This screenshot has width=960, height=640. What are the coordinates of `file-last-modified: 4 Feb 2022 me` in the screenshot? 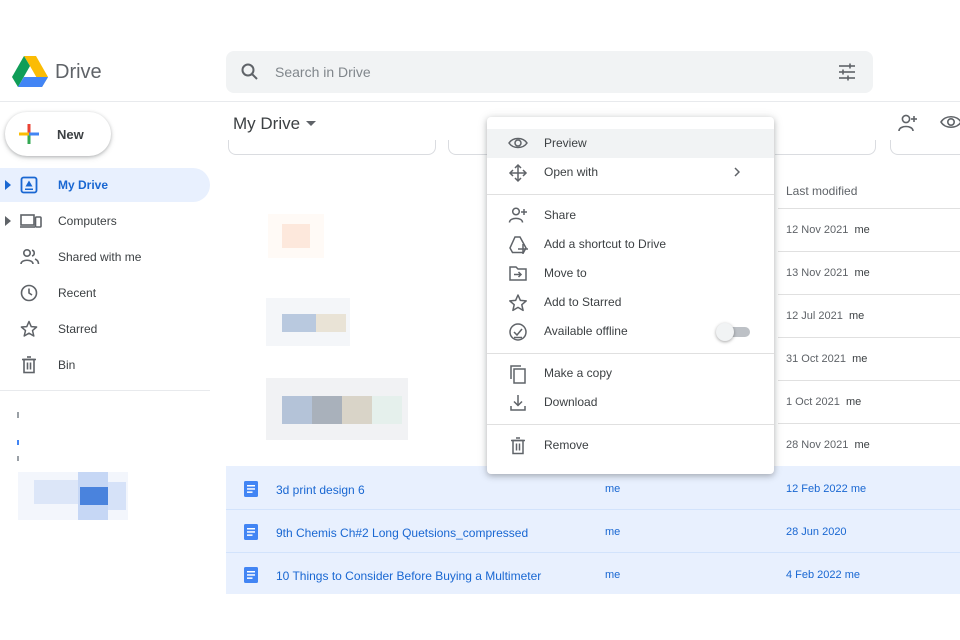 It's located at (823, 575).